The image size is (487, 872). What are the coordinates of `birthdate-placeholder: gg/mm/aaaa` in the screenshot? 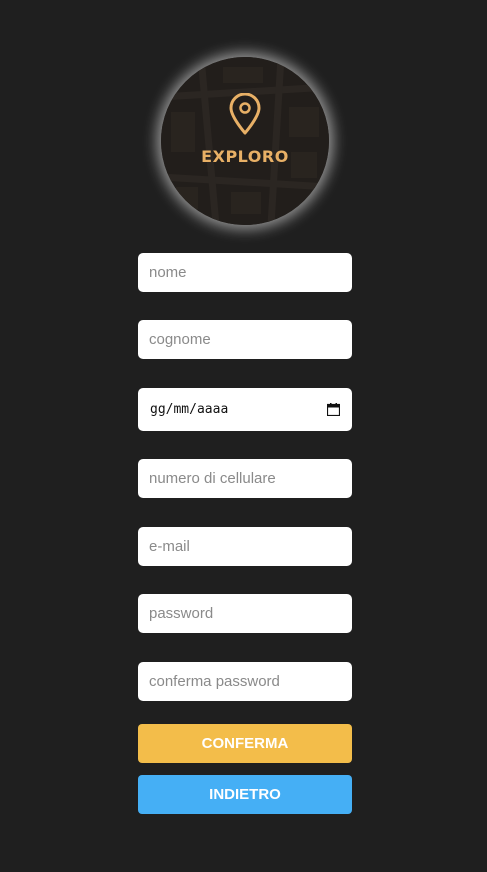 It's located at (189, 409).